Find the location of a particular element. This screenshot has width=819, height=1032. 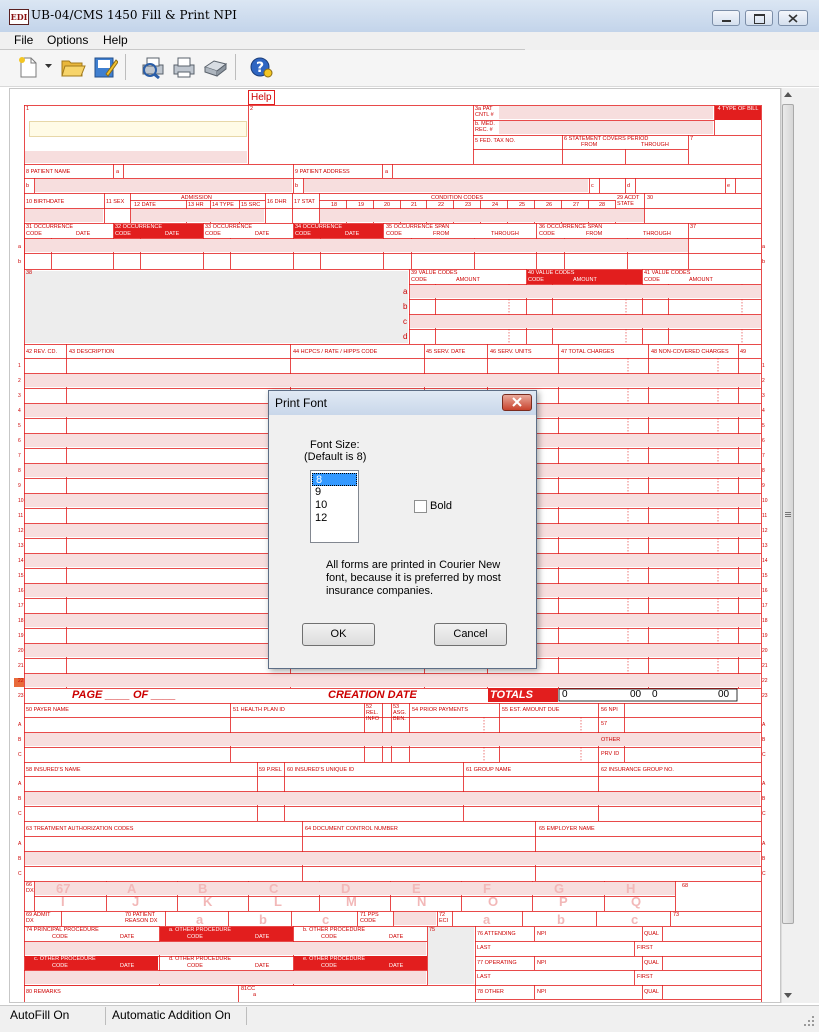

print-batch-icon is located at coordinates (215, 67).